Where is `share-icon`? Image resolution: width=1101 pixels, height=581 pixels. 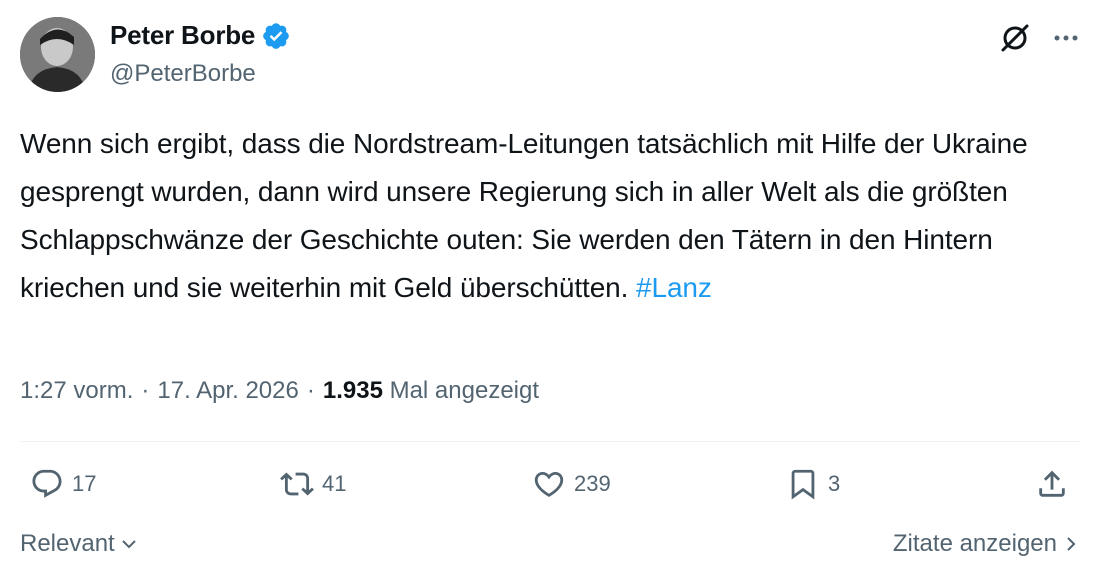 share-icon is located at coordinates (1052, 483).